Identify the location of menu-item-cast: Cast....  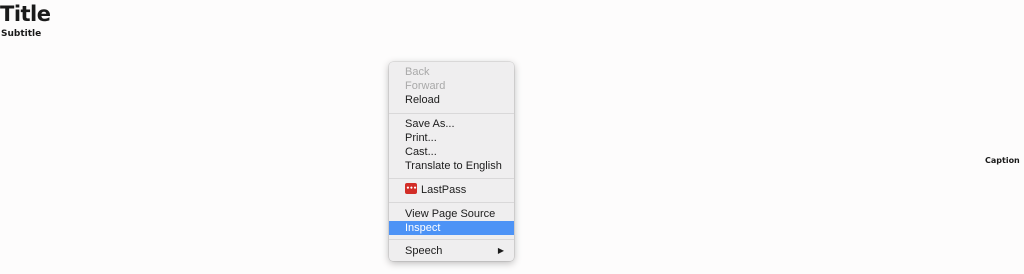
(451, 152).